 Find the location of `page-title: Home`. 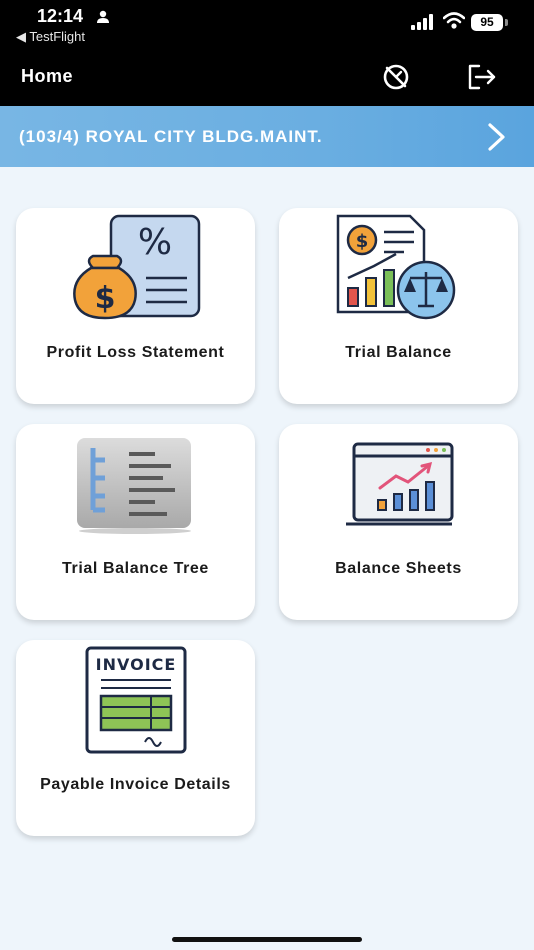

page-title: Home is located at coordinates (47, 76).